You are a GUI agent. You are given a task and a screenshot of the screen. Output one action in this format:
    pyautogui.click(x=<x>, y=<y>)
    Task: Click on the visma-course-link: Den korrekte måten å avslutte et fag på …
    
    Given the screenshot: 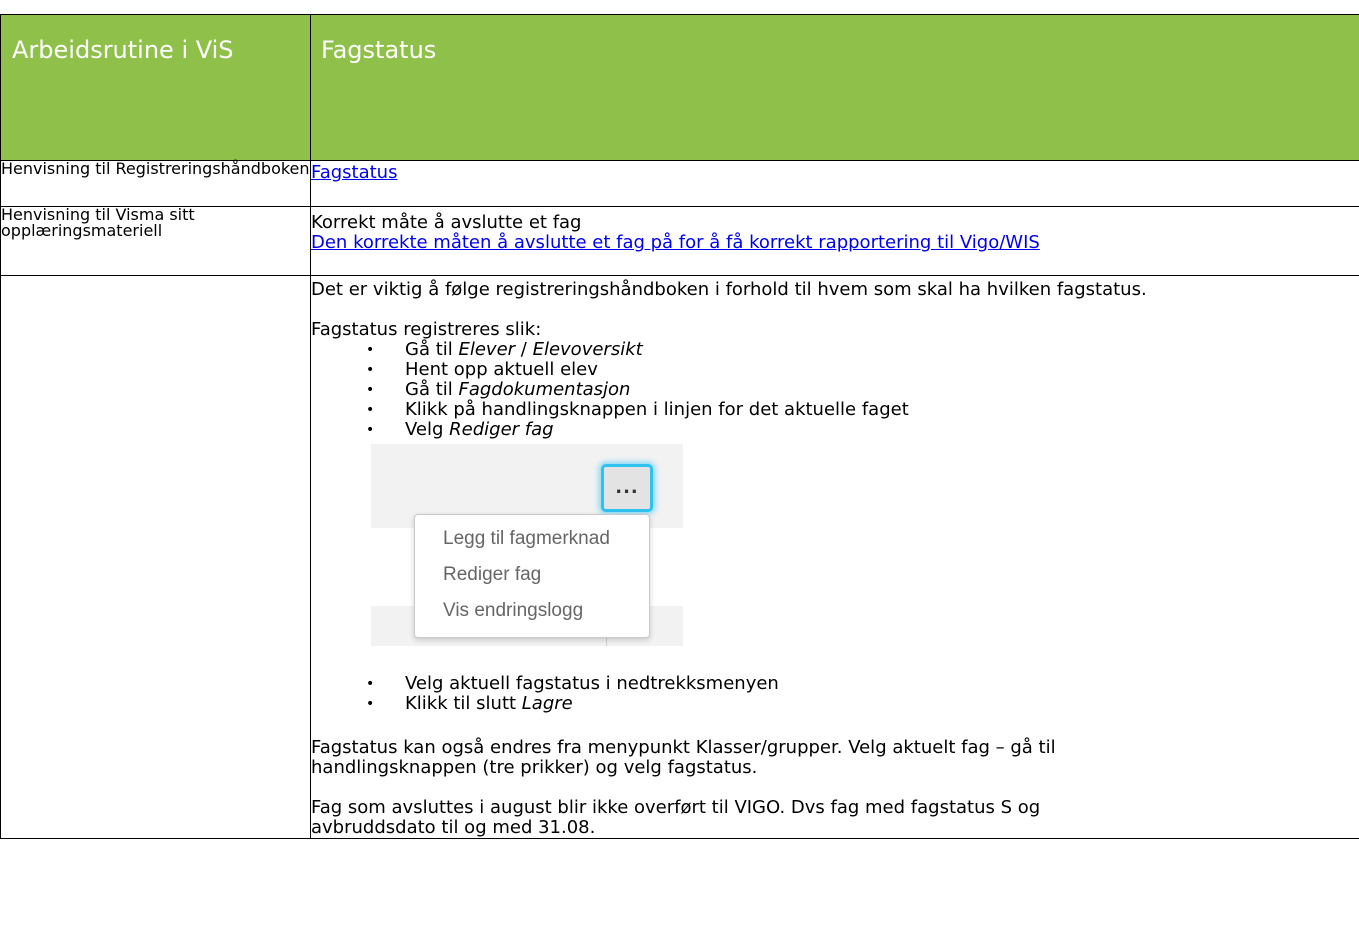 What is the action you would take?
    pyautogui.click(x=675, y=242)
    